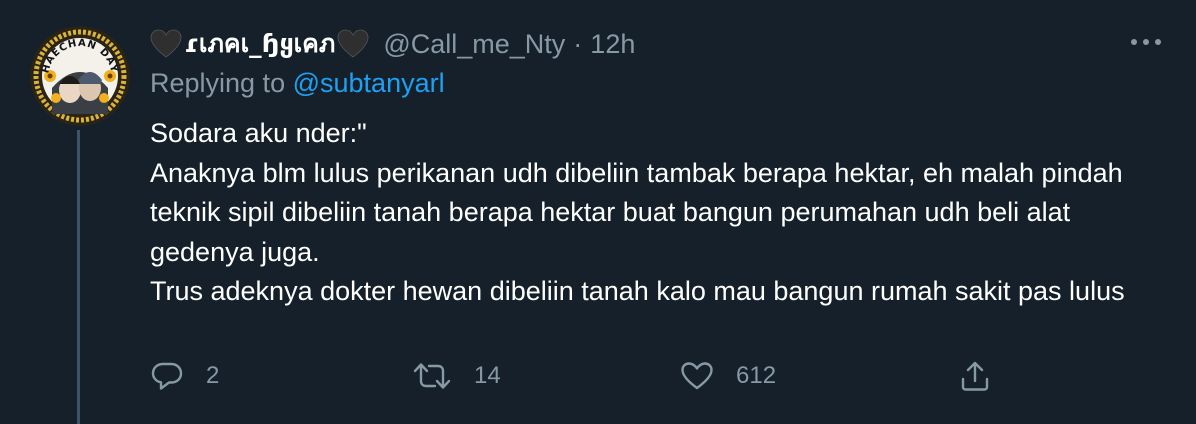  I want to click on reply-icon, so click(167, 376).